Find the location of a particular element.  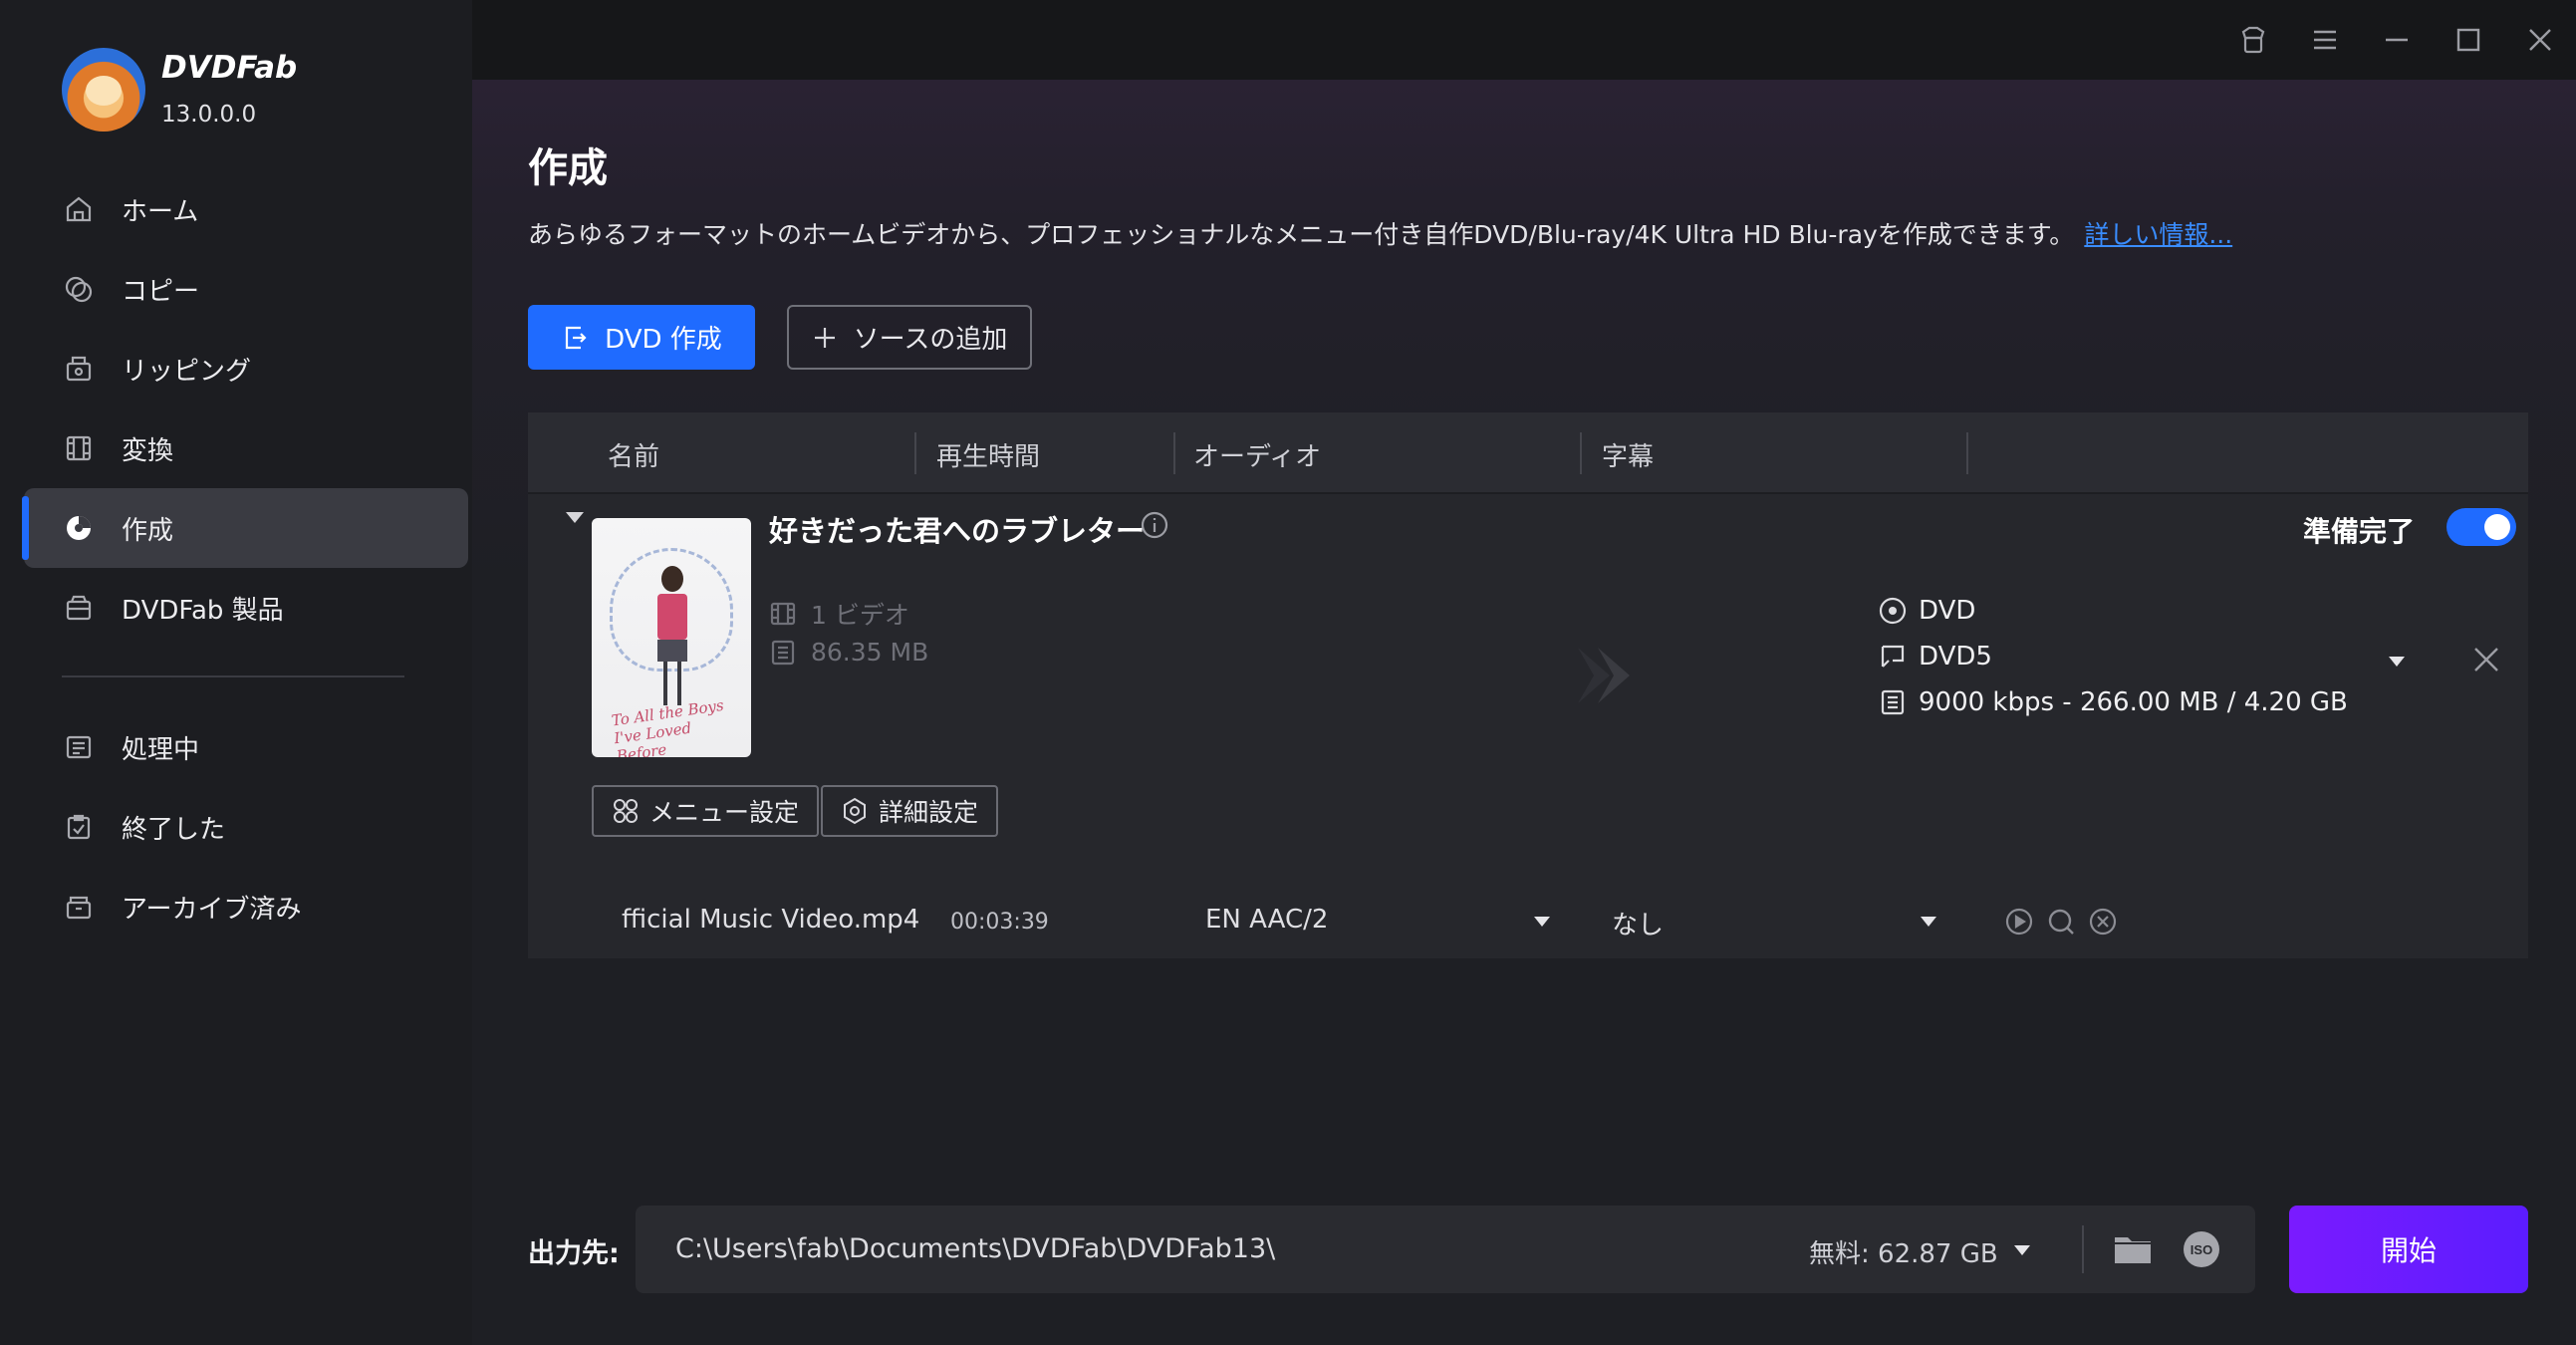

audio-select: EN AAC/2 is located at coordinates (1266, 920).